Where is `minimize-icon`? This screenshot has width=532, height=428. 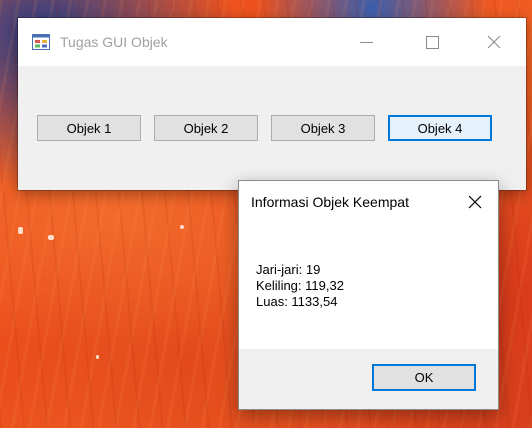
minimize-icon is located at coordinates (366, 42).